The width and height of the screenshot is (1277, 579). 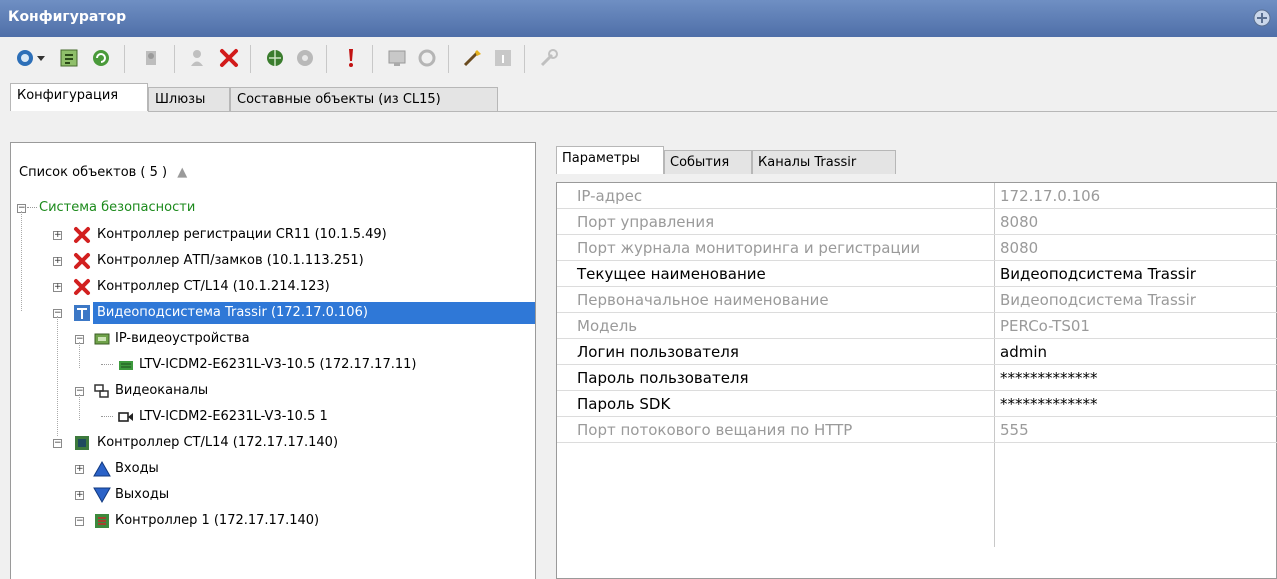 What do you see at coordinates (142, 494) in the screenshot?
I see `tree-item-label: Выходы` at bounding box center [142, 494].